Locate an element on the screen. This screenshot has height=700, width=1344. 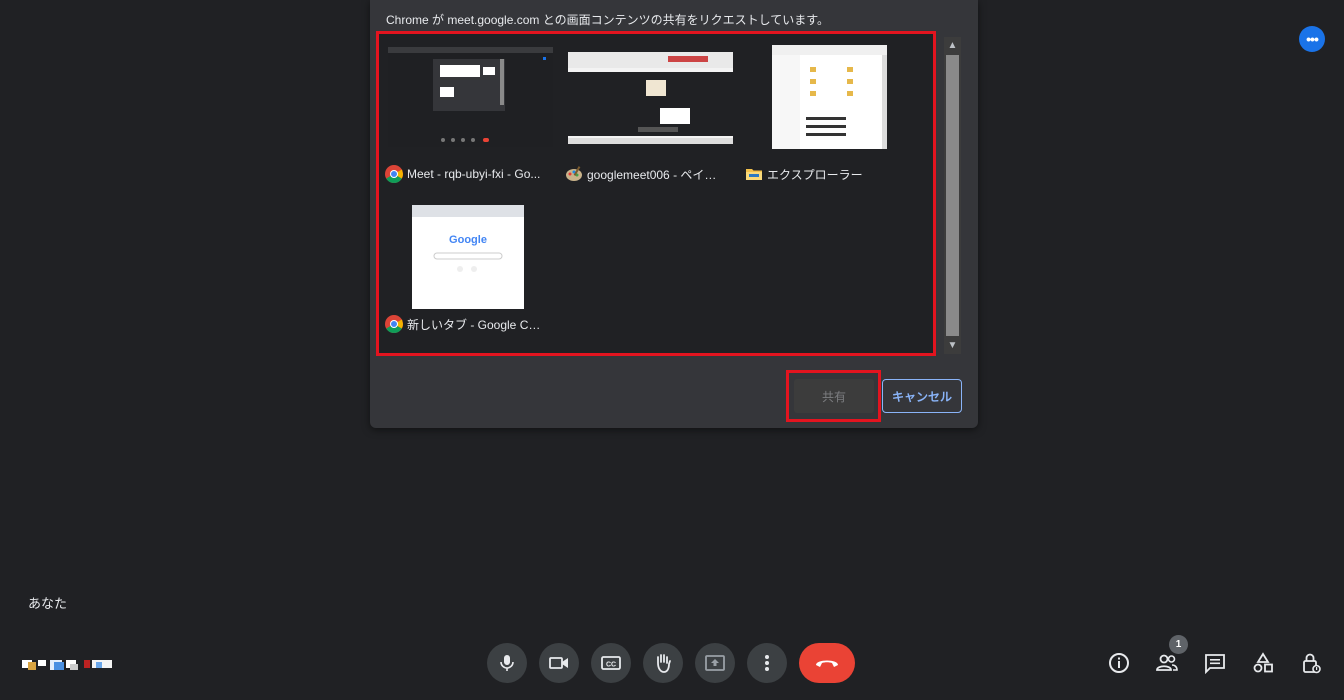
participant-name: あなた is located at coordinates (48, 603).